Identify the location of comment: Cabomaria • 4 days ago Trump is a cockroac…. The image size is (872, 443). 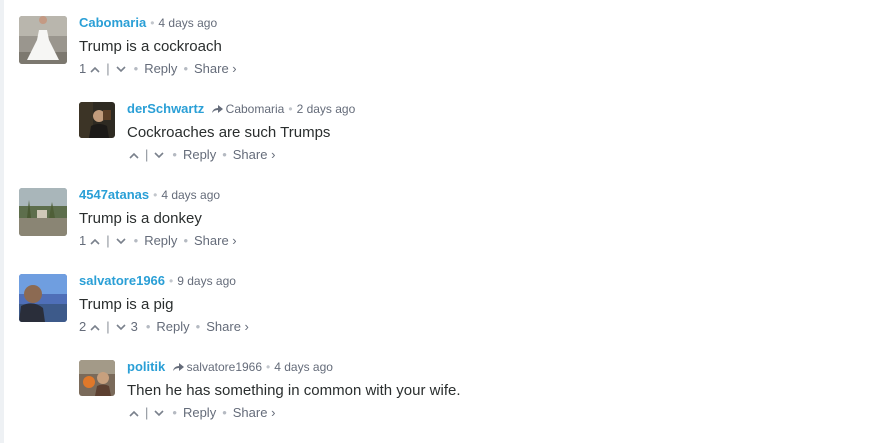
(128, 46).